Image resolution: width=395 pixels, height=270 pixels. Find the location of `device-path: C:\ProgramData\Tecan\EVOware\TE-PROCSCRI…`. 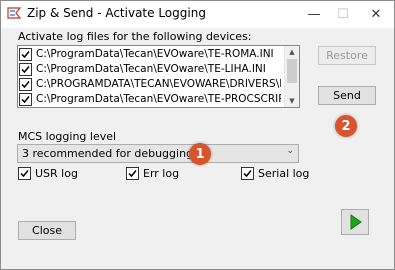

device-path: C:\ProgramData\Tecan\EVOware\TE-PROCSCRI… is located at coordinates (158, 99).